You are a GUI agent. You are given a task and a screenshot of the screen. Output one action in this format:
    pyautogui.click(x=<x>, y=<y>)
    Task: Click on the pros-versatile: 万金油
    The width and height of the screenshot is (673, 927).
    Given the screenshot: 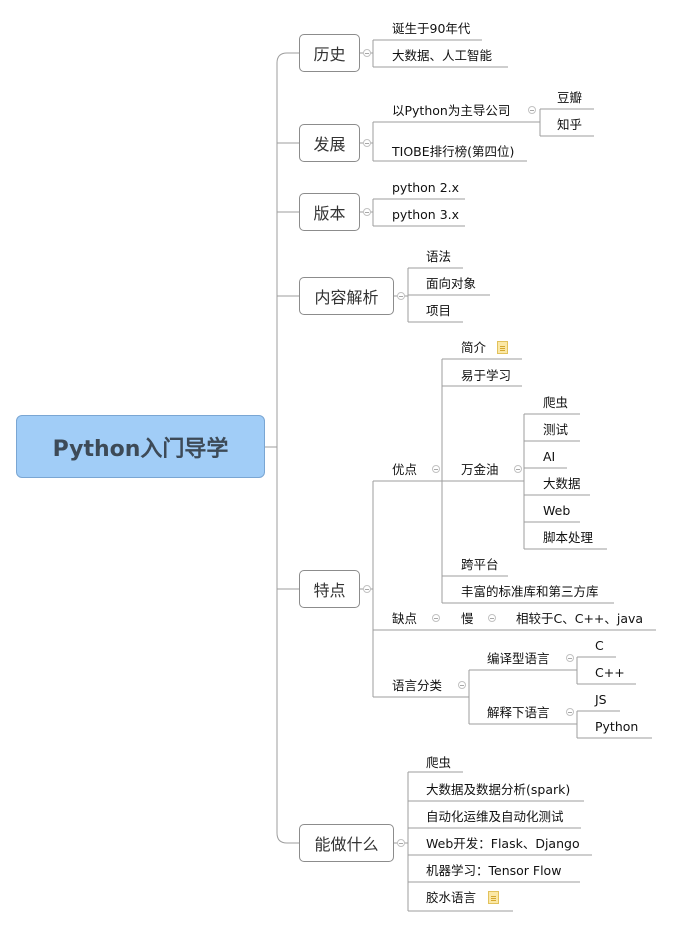 What is the action you would take?
    pyautogui.click(x=480, y=470)
    